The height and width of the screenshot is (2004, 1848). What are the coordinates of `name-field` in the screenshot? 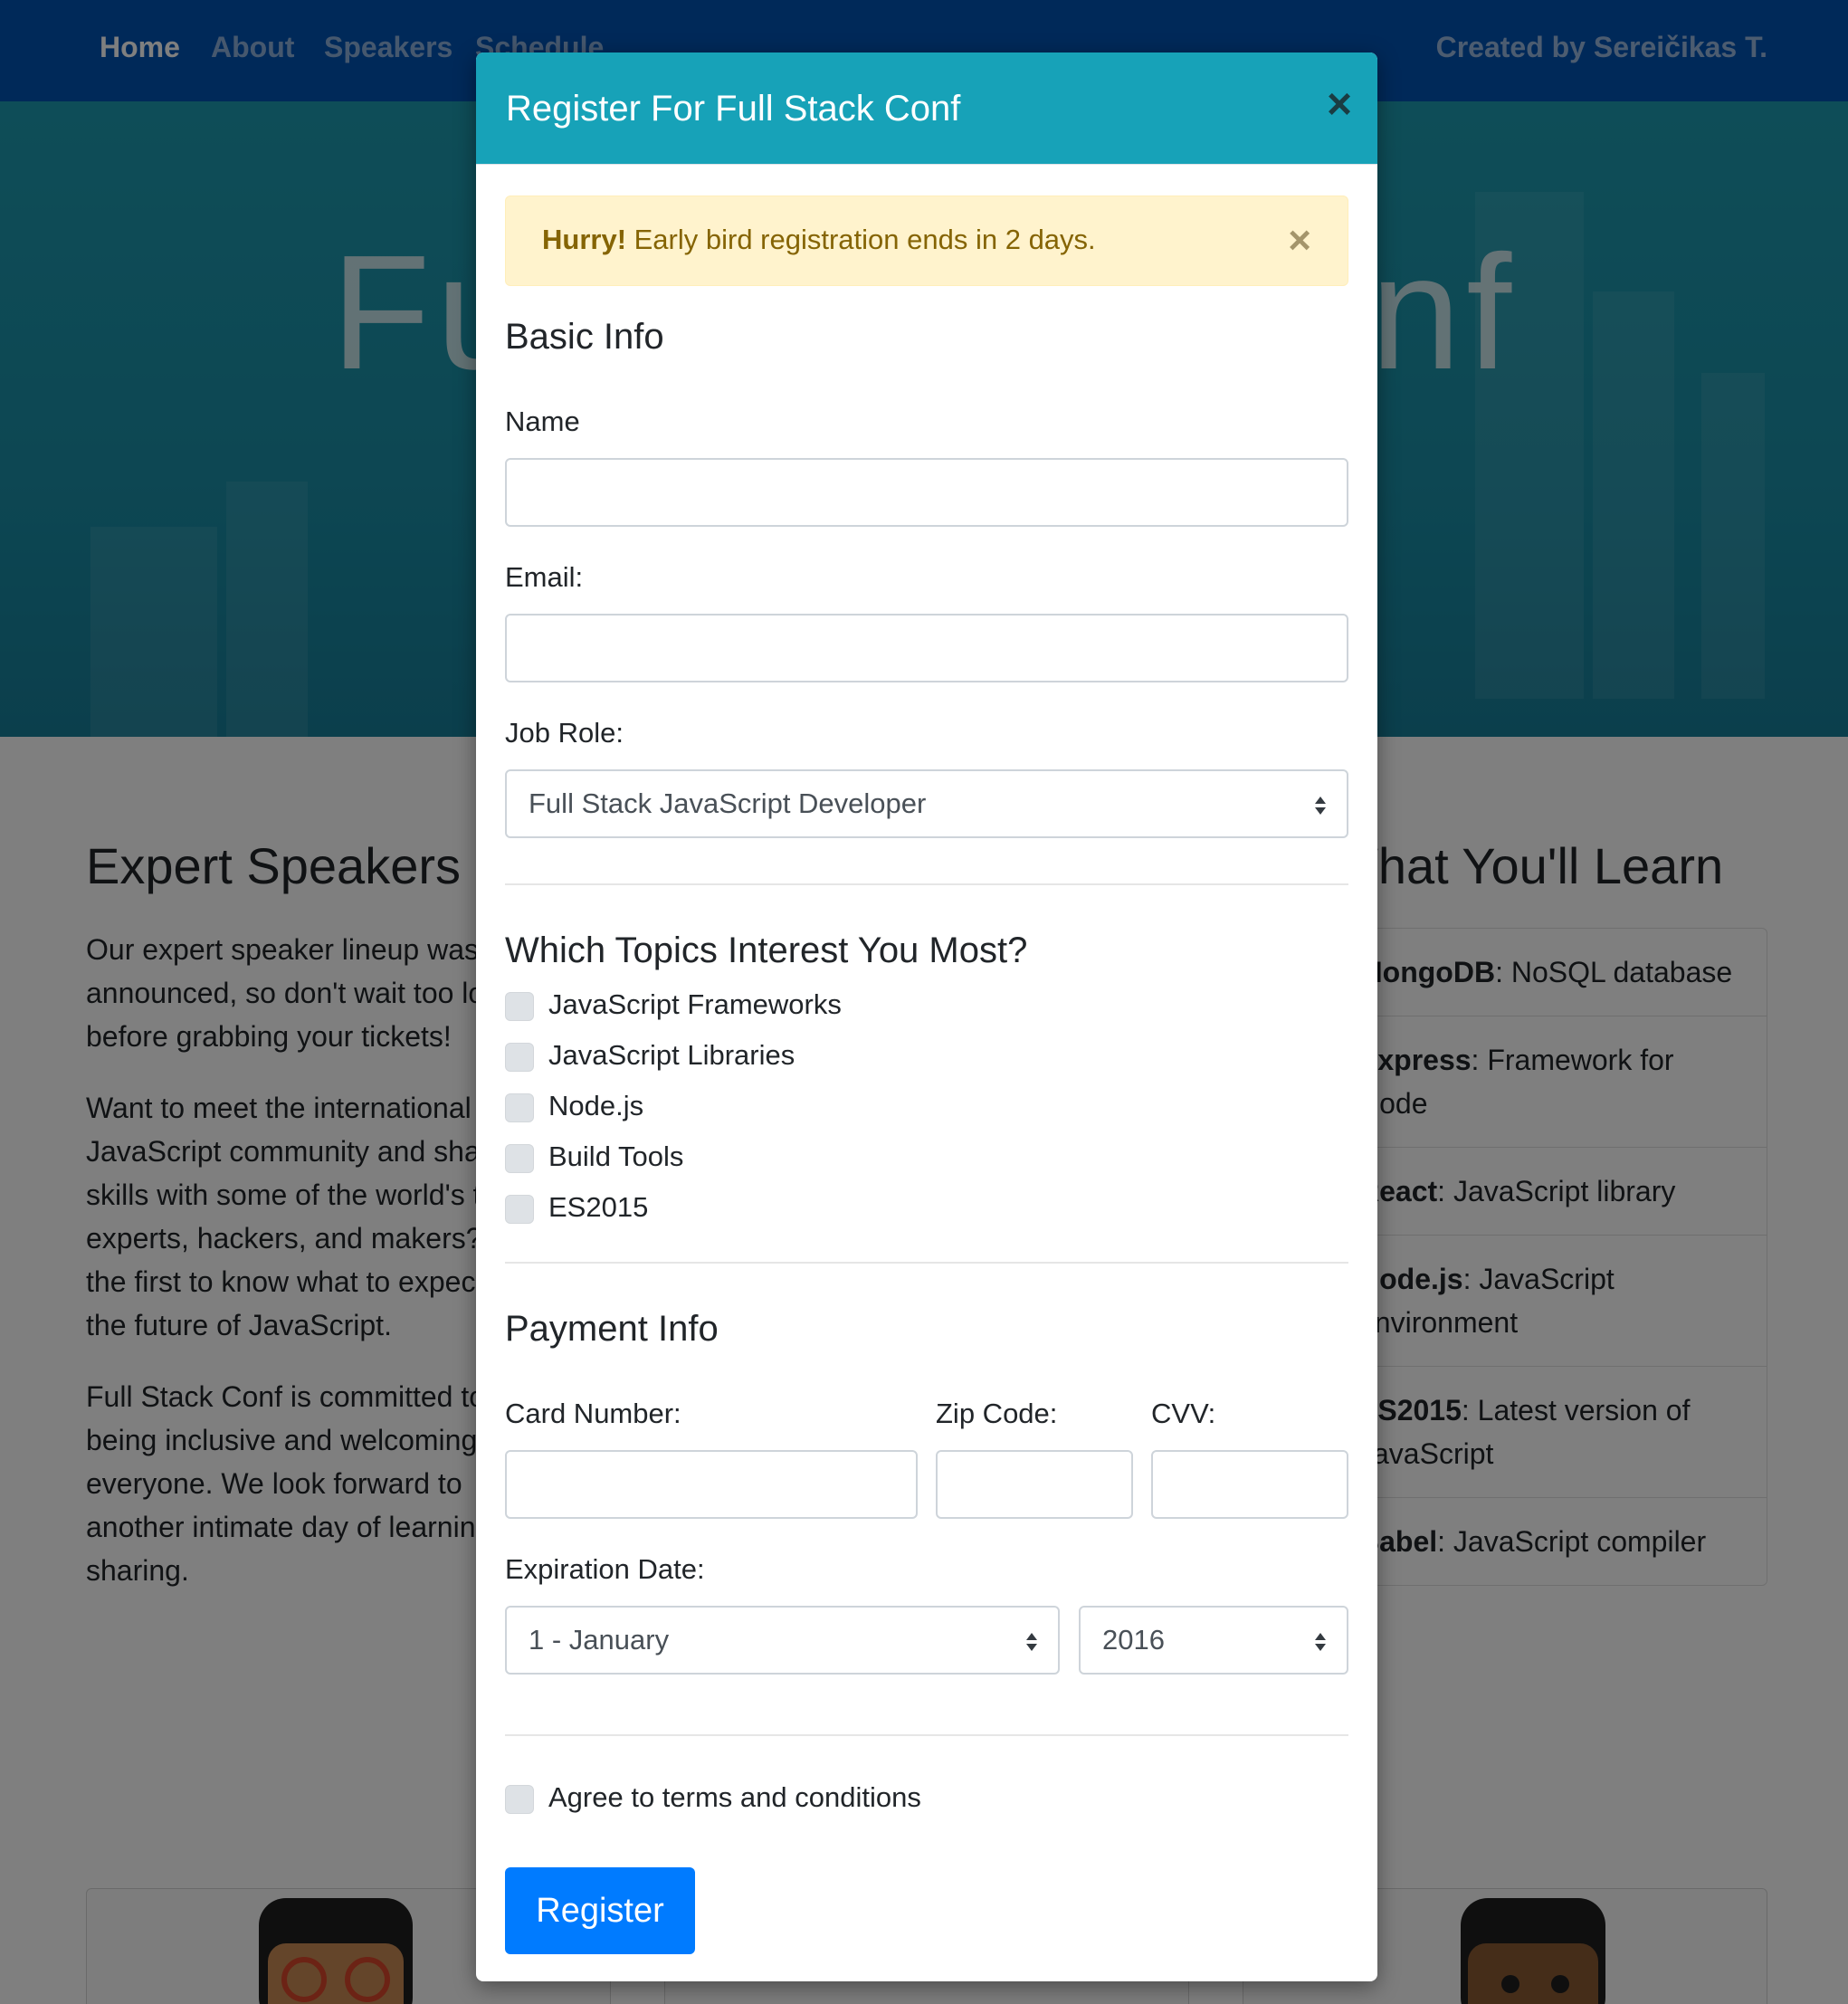 It's located at (926, 493).